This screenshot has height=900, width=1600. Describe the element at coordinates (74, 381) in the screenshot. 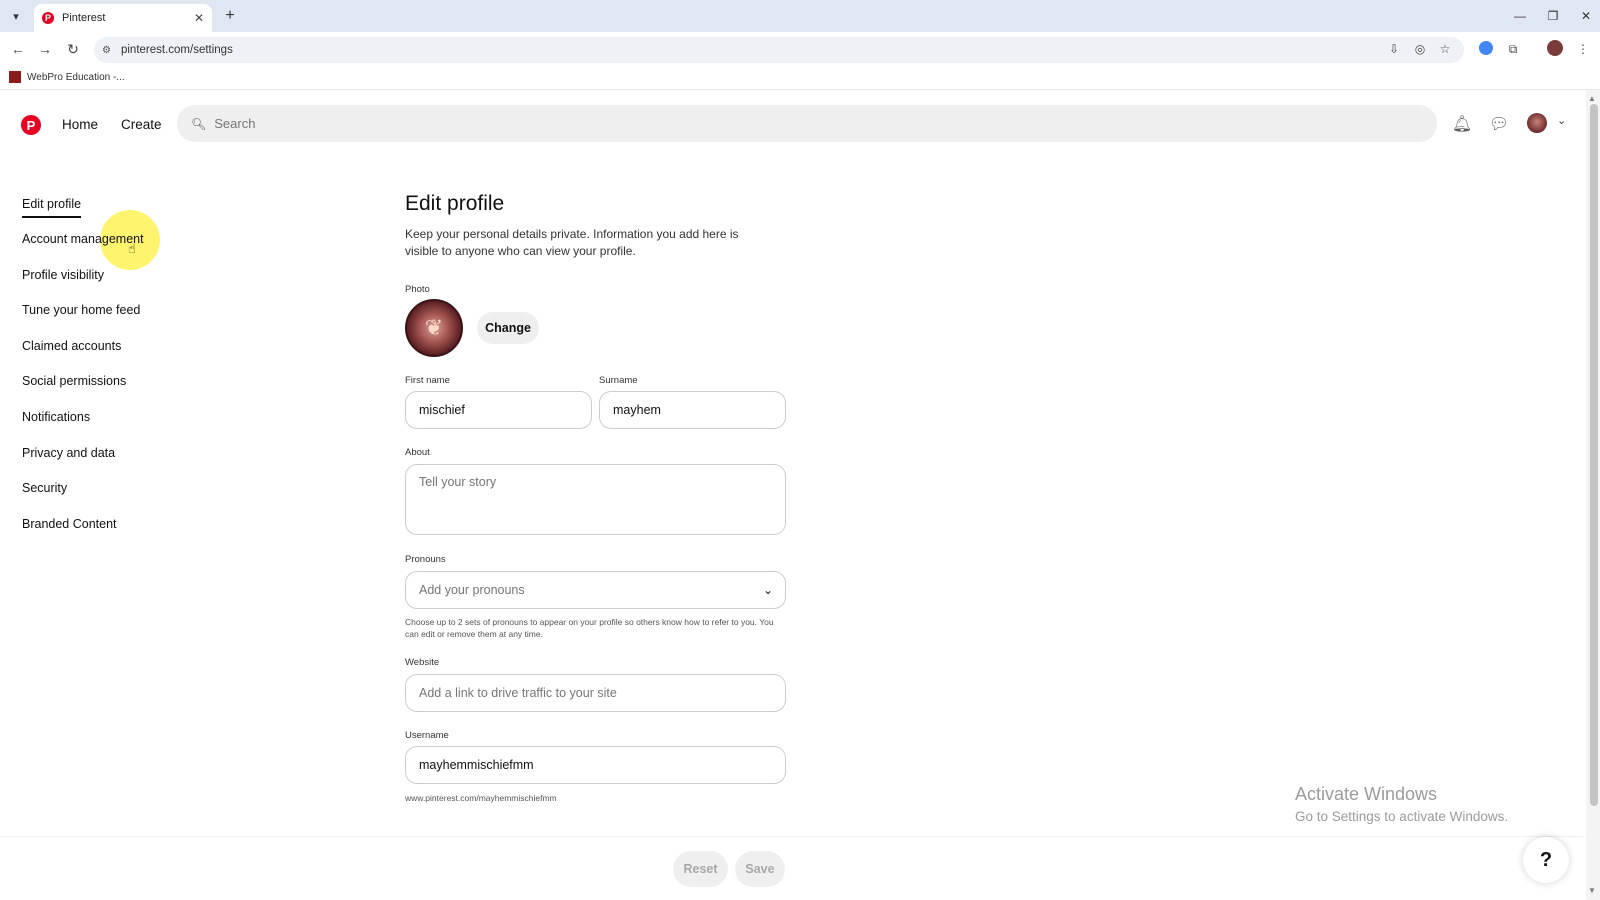

I see `sidebar-item-social-permissions: Social permissions` at that location.